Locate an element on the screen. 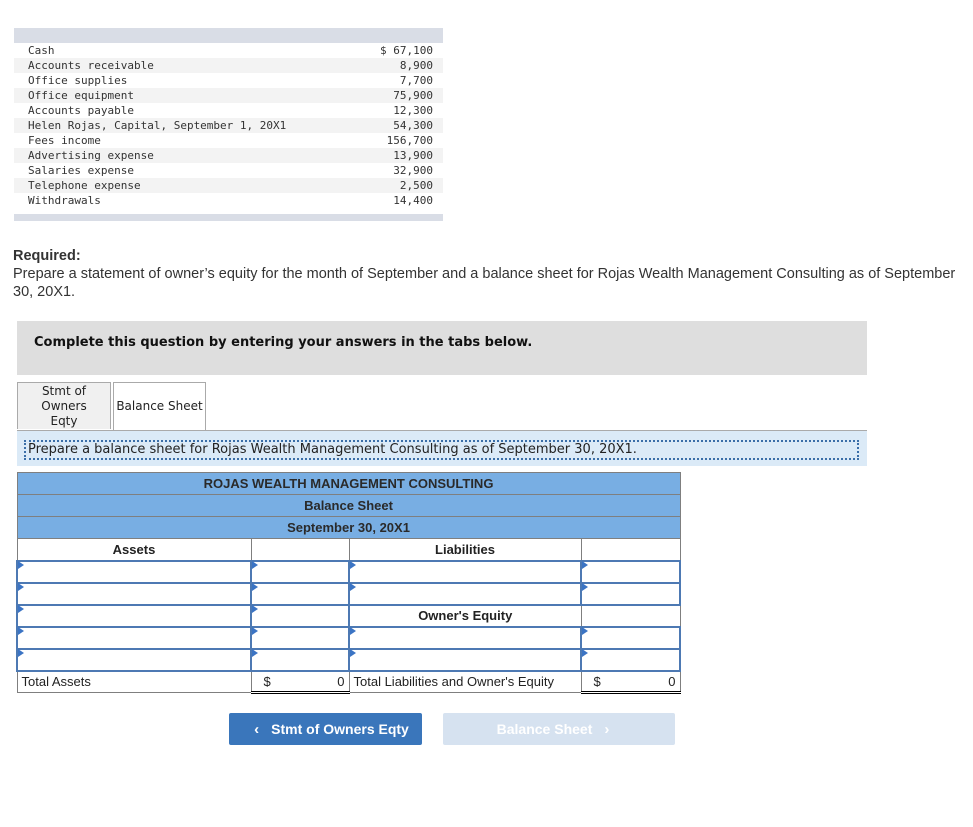  tab-balance-sheet: Balance Sheet is located at coordinates (159, 406).